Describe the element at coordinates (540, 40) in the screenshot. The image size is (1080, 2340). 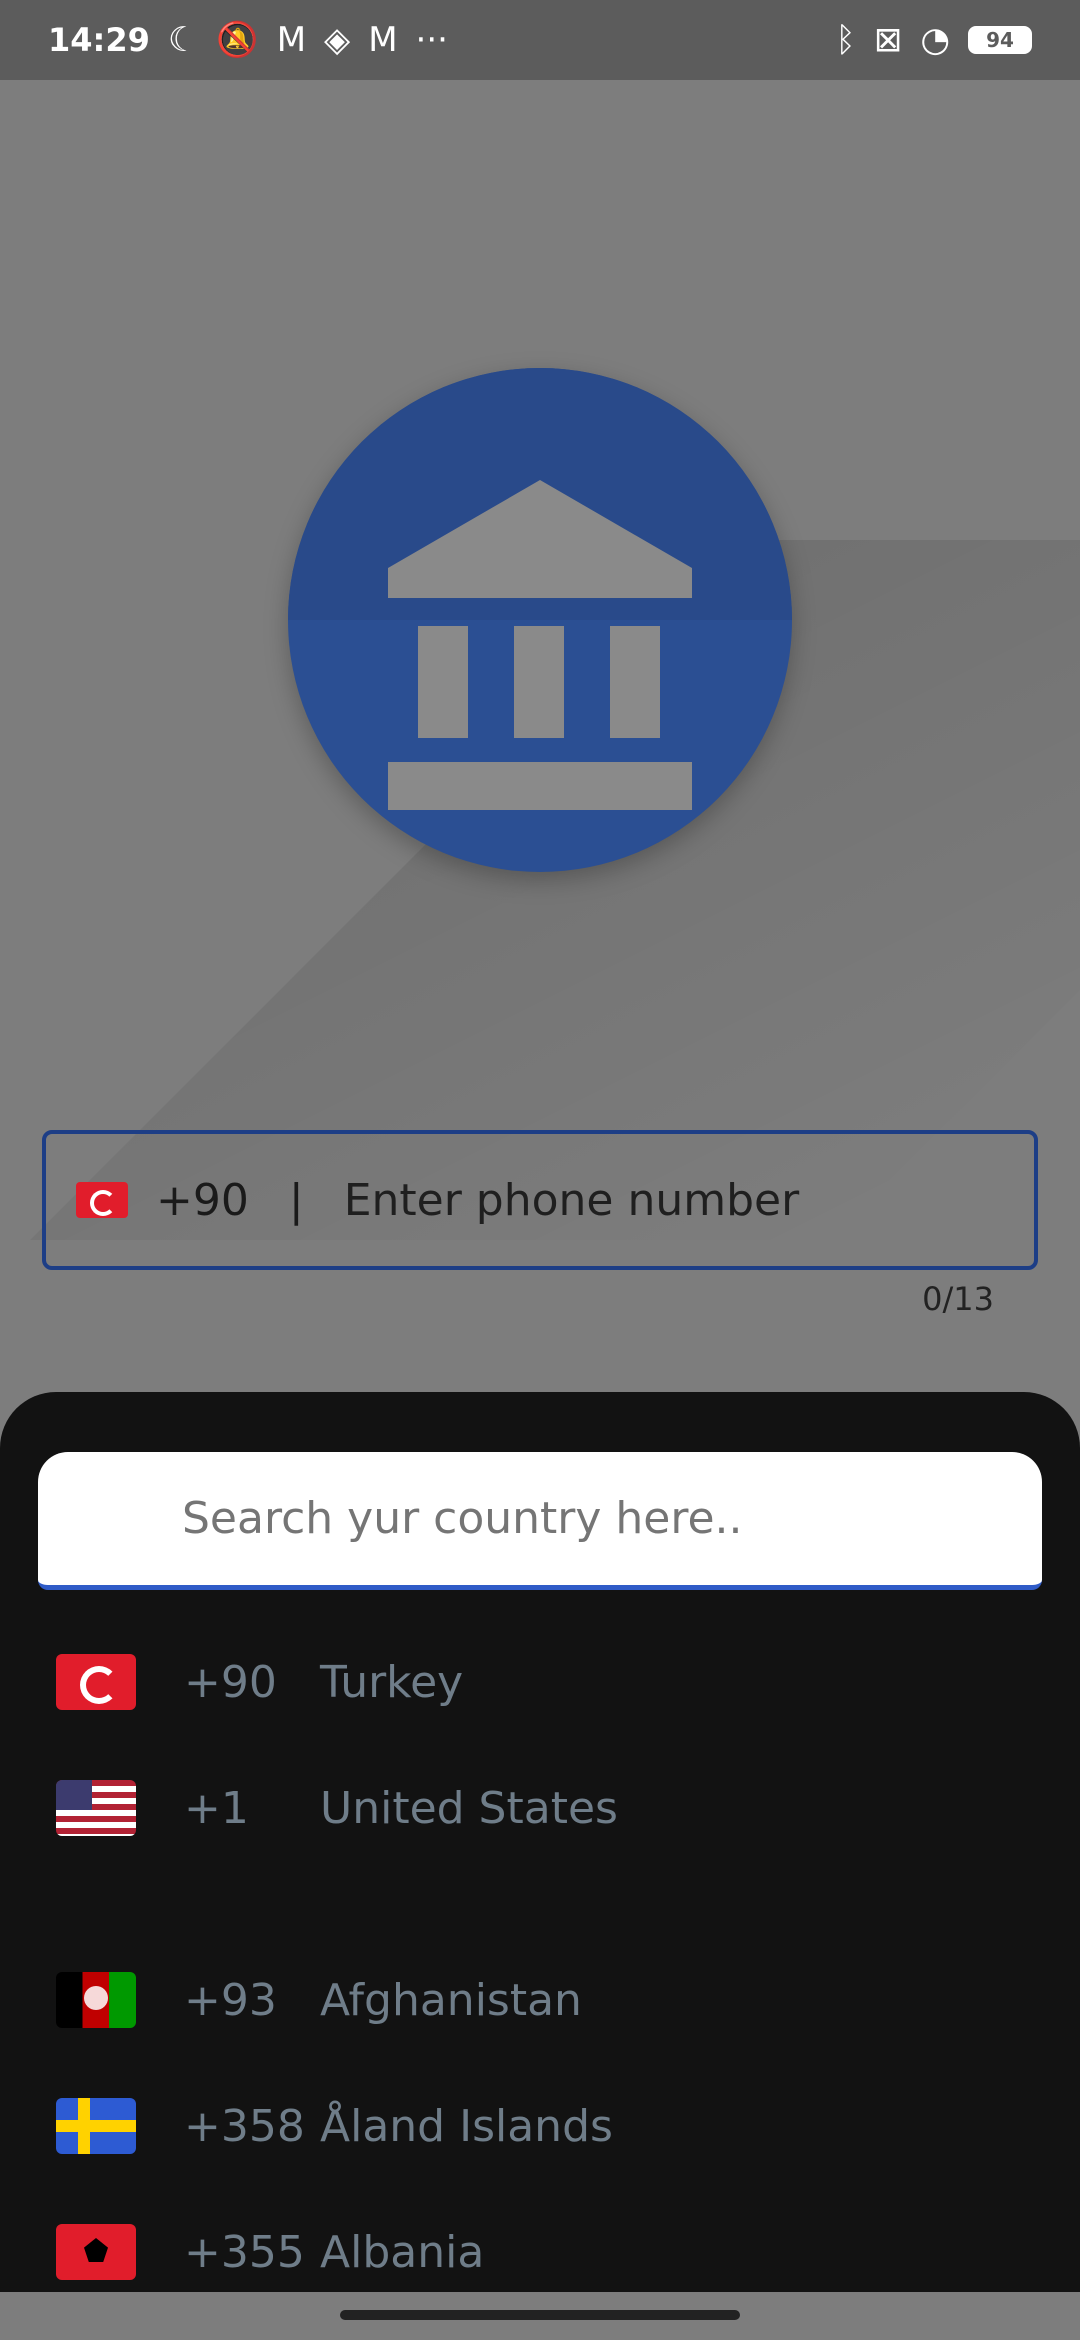
I see `status-bar: 14:29 ☾ 🔕 M ◈ M ··· ᛒ ⊠ ◔ 94` at that location.